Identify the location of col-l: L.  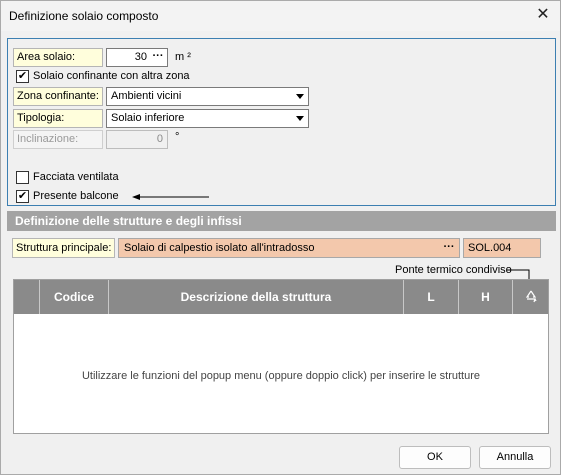
(431, 297).